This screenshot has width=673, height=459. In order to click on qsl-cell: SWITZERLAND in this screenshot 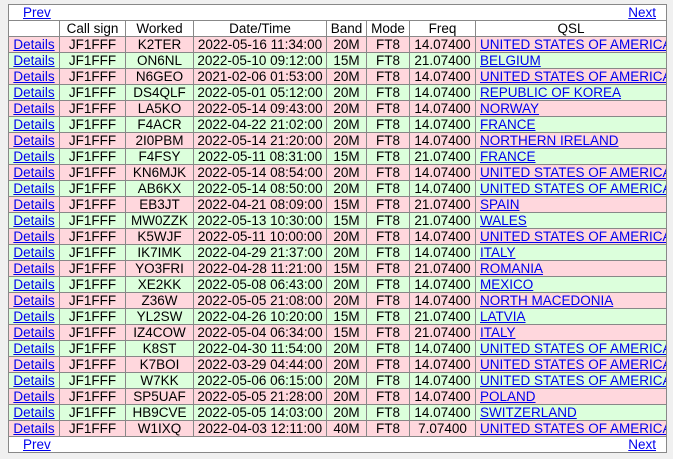, I will do `click(571, 412)`.